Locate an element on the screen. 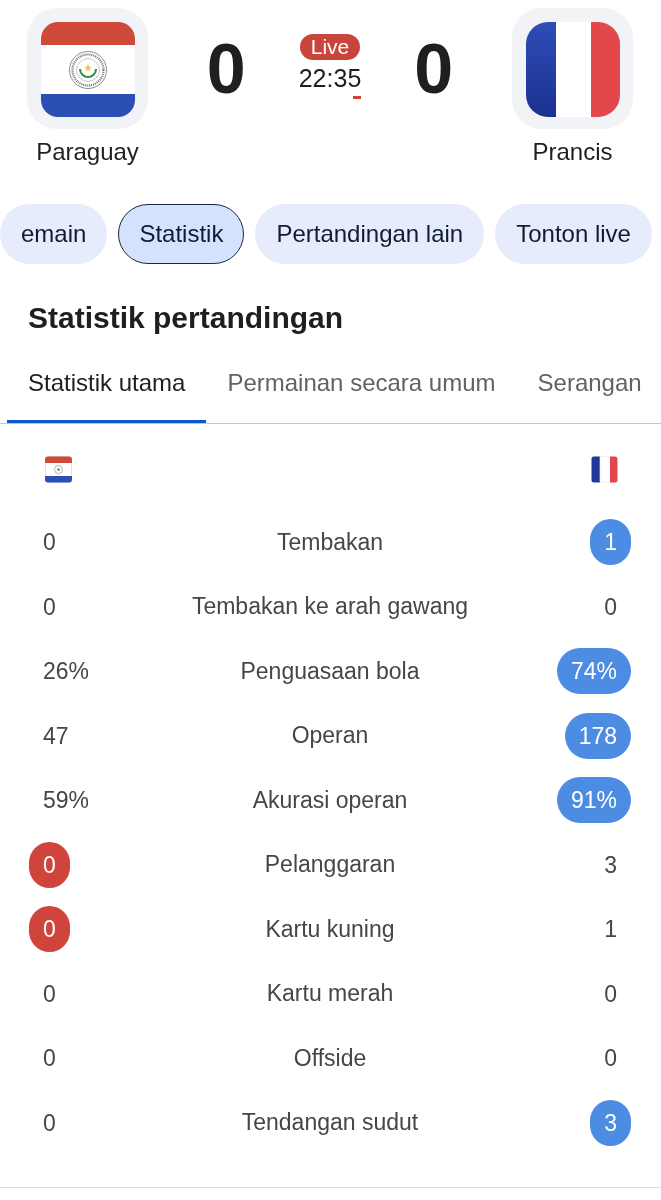  stat-label: Tembakan is located at coordinates (330, 542).